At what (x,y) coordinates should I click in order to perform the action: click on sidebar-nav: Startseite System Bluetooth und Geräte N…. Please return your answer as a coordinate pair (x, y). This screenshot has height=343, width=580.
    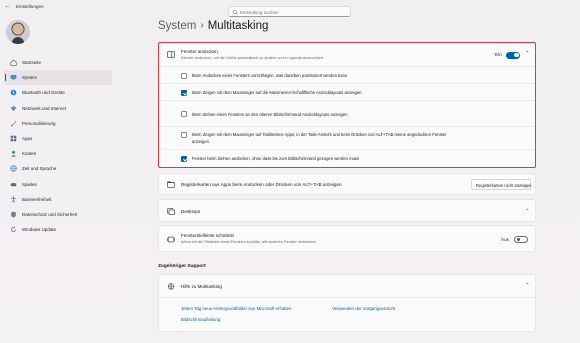
    Looking at the image, I should click on (58, 146).